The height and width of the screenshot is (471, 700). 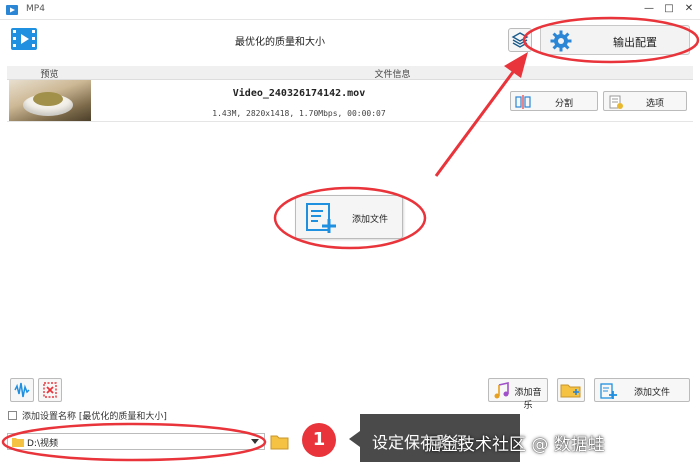 What do you see at coordinates (354, 439) in the screenshot?
I see `tooltip-arrow` at bounding box center [354, 439].